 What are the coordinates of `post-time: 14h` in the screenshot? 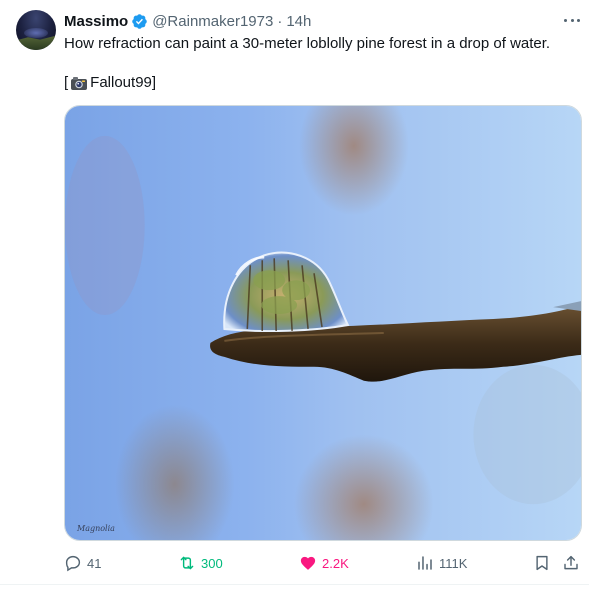 It's located at (298, 21).